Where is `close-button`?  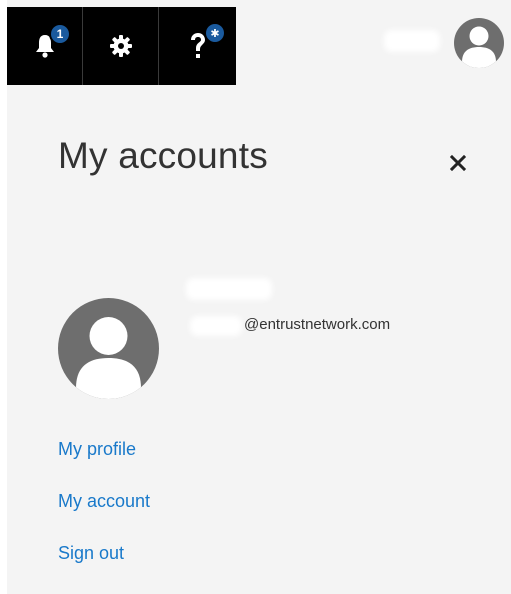
close-button is located at coordinates (458, 163).